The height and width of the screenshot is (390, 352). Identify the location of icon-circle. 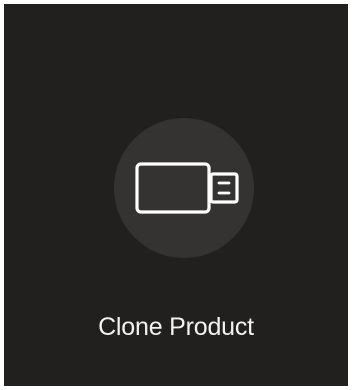
(184, 188).